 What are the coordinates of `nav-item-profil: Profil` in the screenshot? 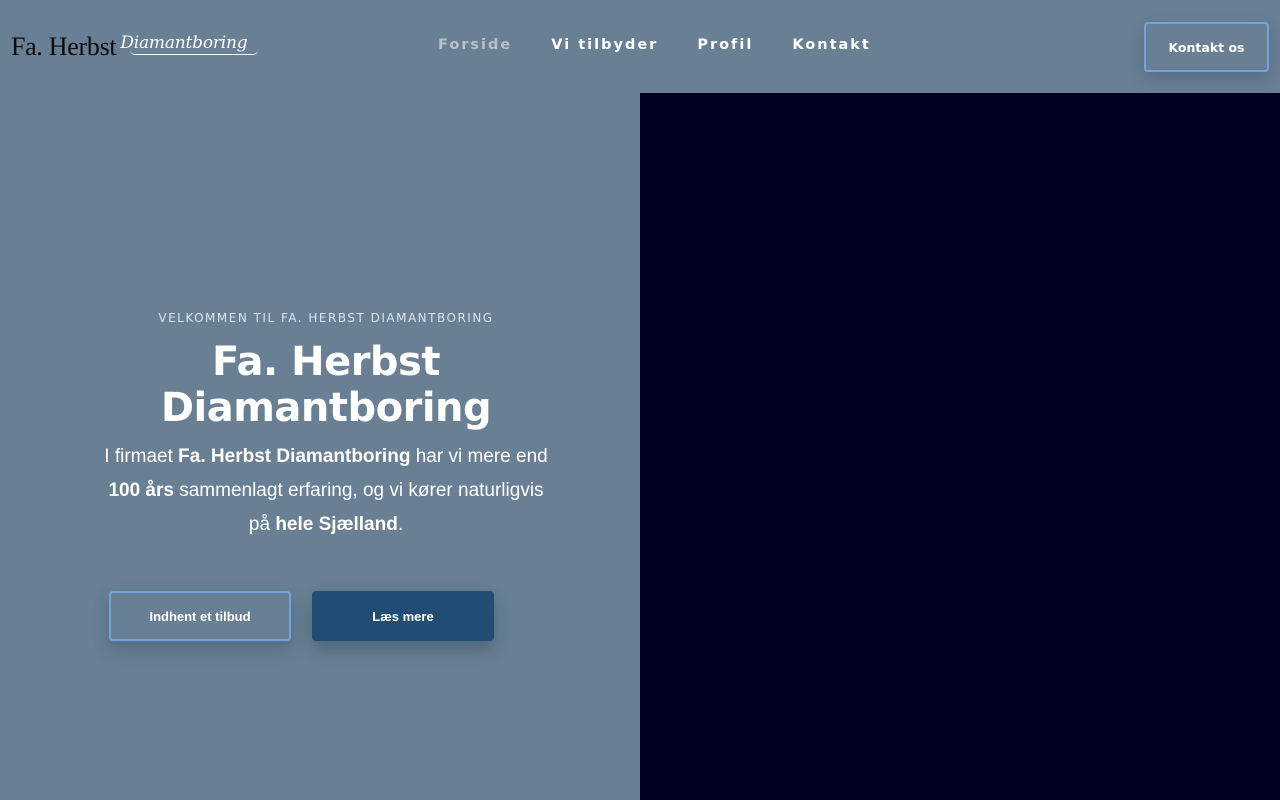 It's located at (725, 45).